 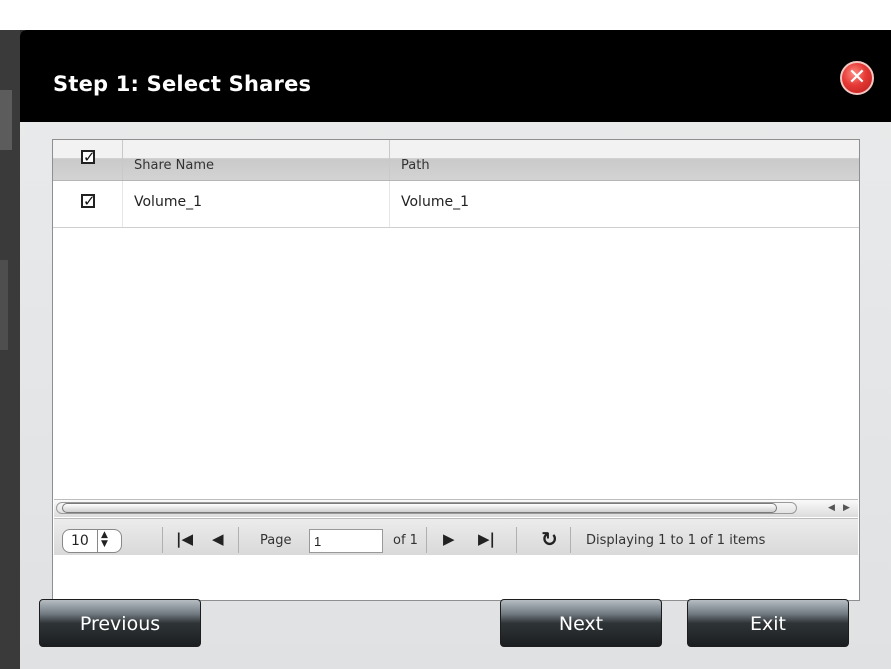 I want to click on column-header-path: Path, so click(x=624, y=160).